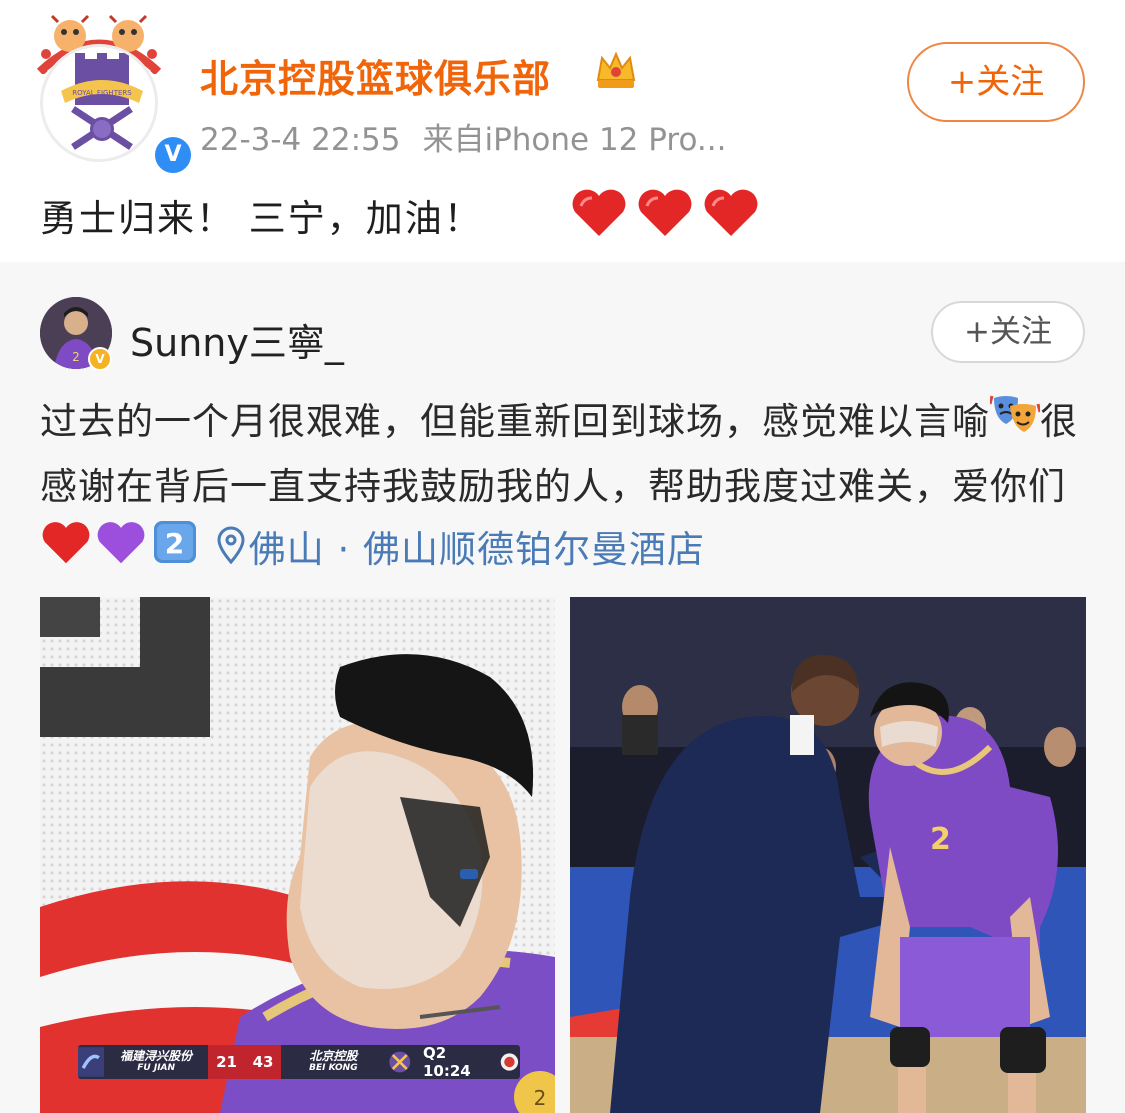 This screenshot has width=1125, height=1113. What do you see at coordinates (121, 551) in the screenshot?
I see `purple-heart-icon` at bounding box center [121, 551].